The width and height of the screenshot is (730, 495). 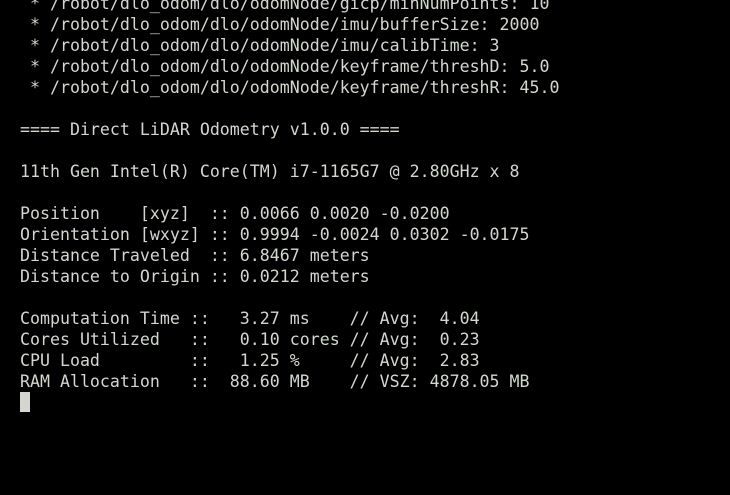 What do you see at coordinates (195, 255) in the screenshot?
I see `distance-traveled-line: Distance Traveled :: 6.8467 meters` at bounding box center [195, 255].